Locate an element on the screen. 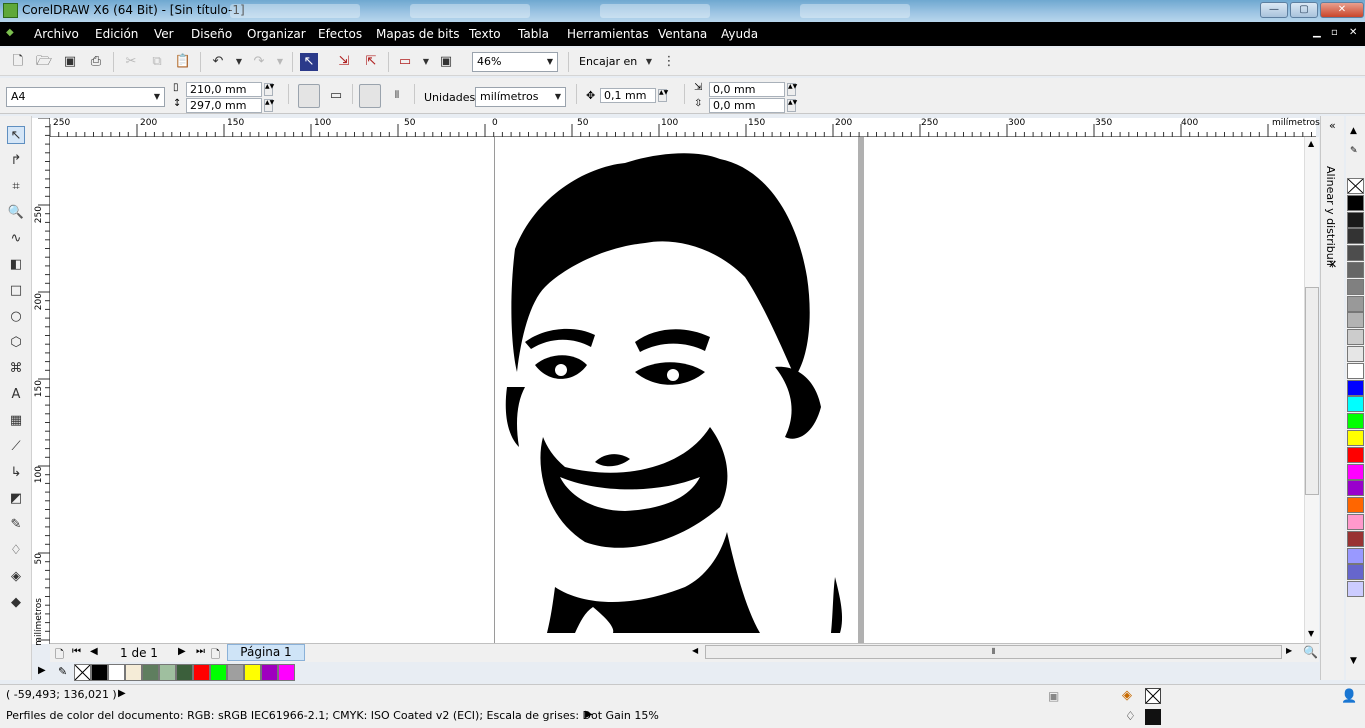  menu-ayuda: Ayuda is located at coordinates (739, 34).